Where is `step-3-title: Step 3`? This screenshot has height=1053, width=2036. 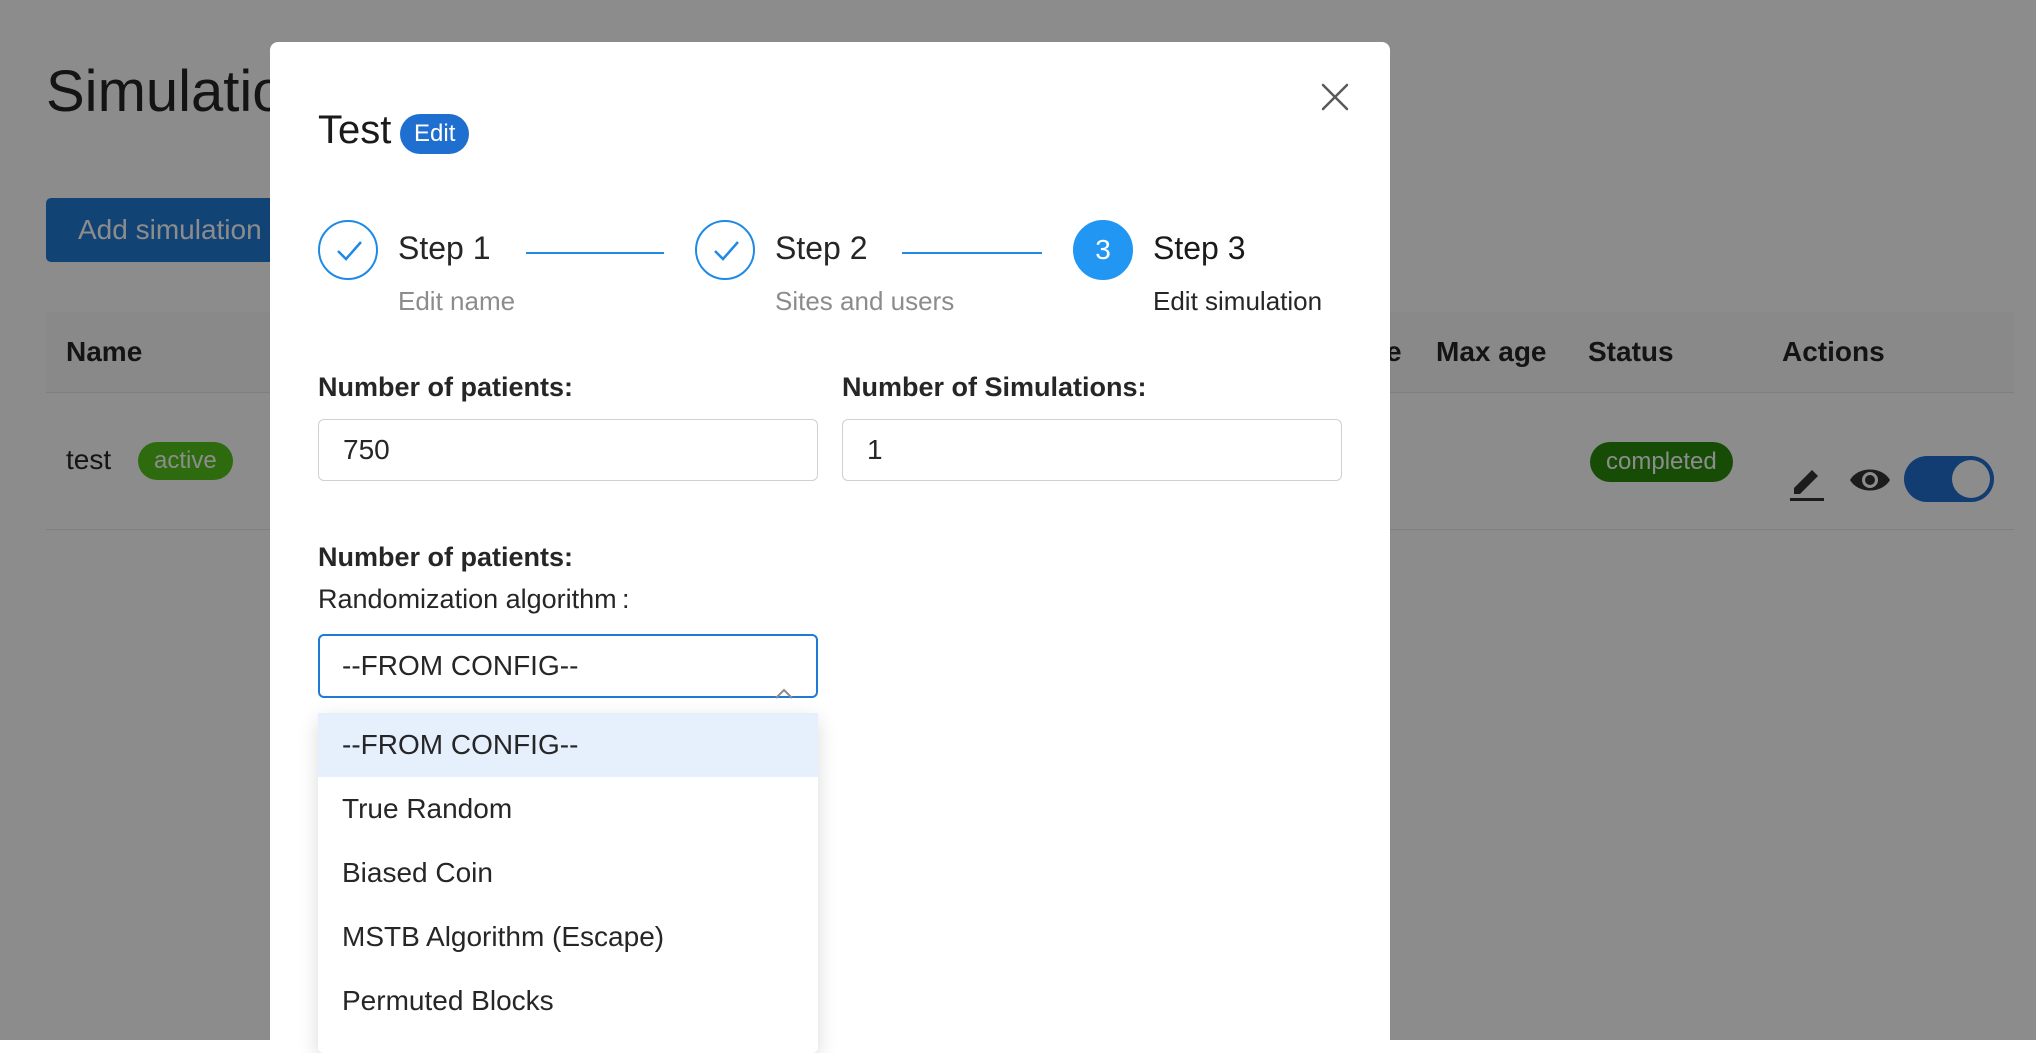
step-3-title: Step 3 is located at coordinates (1199, 248).